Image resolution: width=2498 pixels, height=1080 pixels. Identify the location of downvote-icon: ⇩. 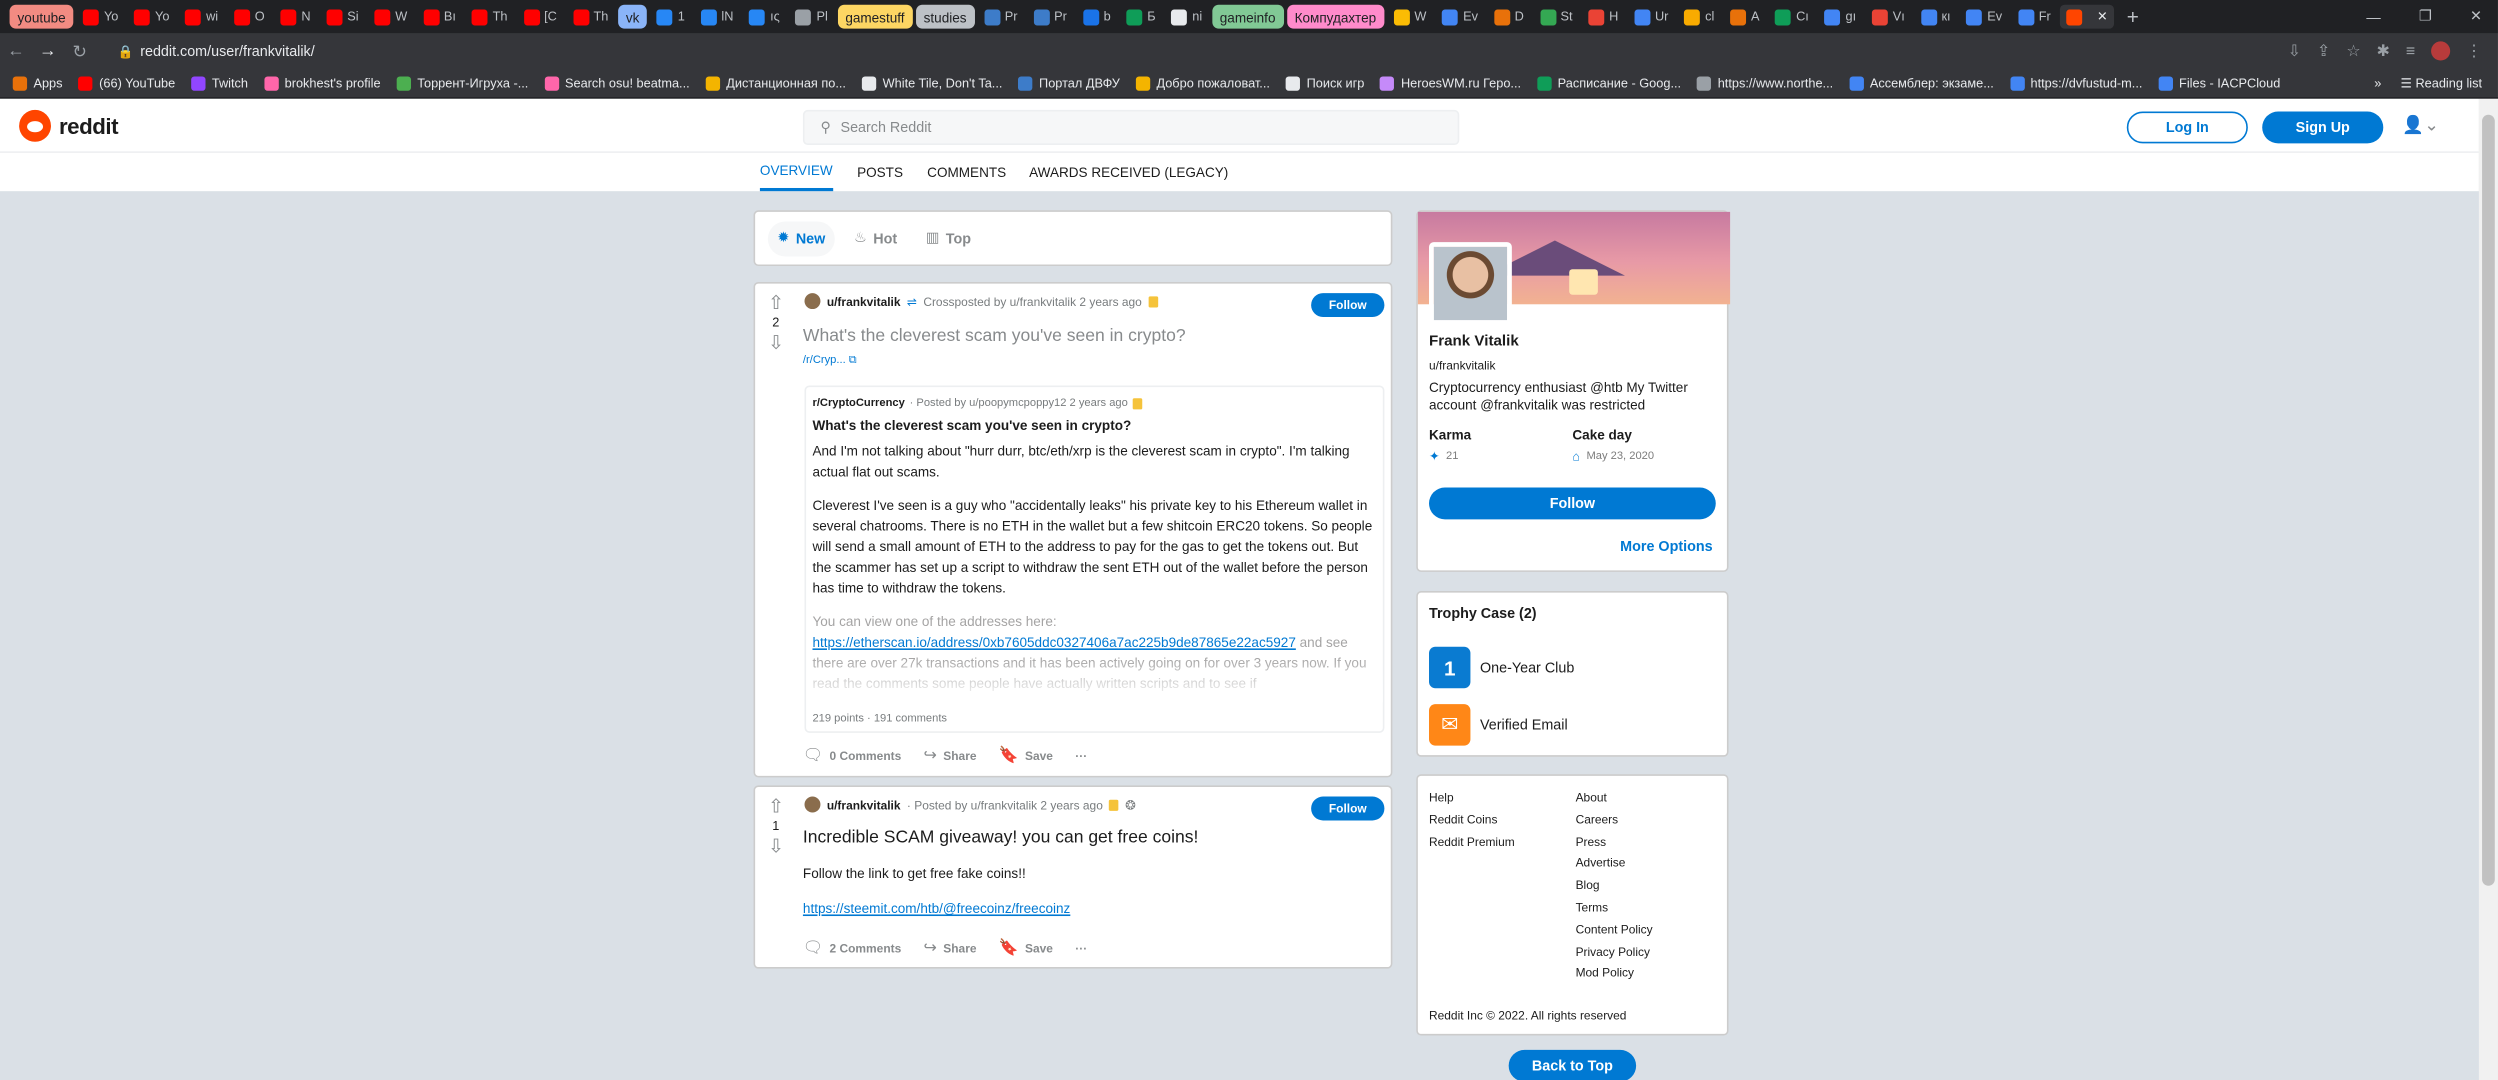
(776, 845).